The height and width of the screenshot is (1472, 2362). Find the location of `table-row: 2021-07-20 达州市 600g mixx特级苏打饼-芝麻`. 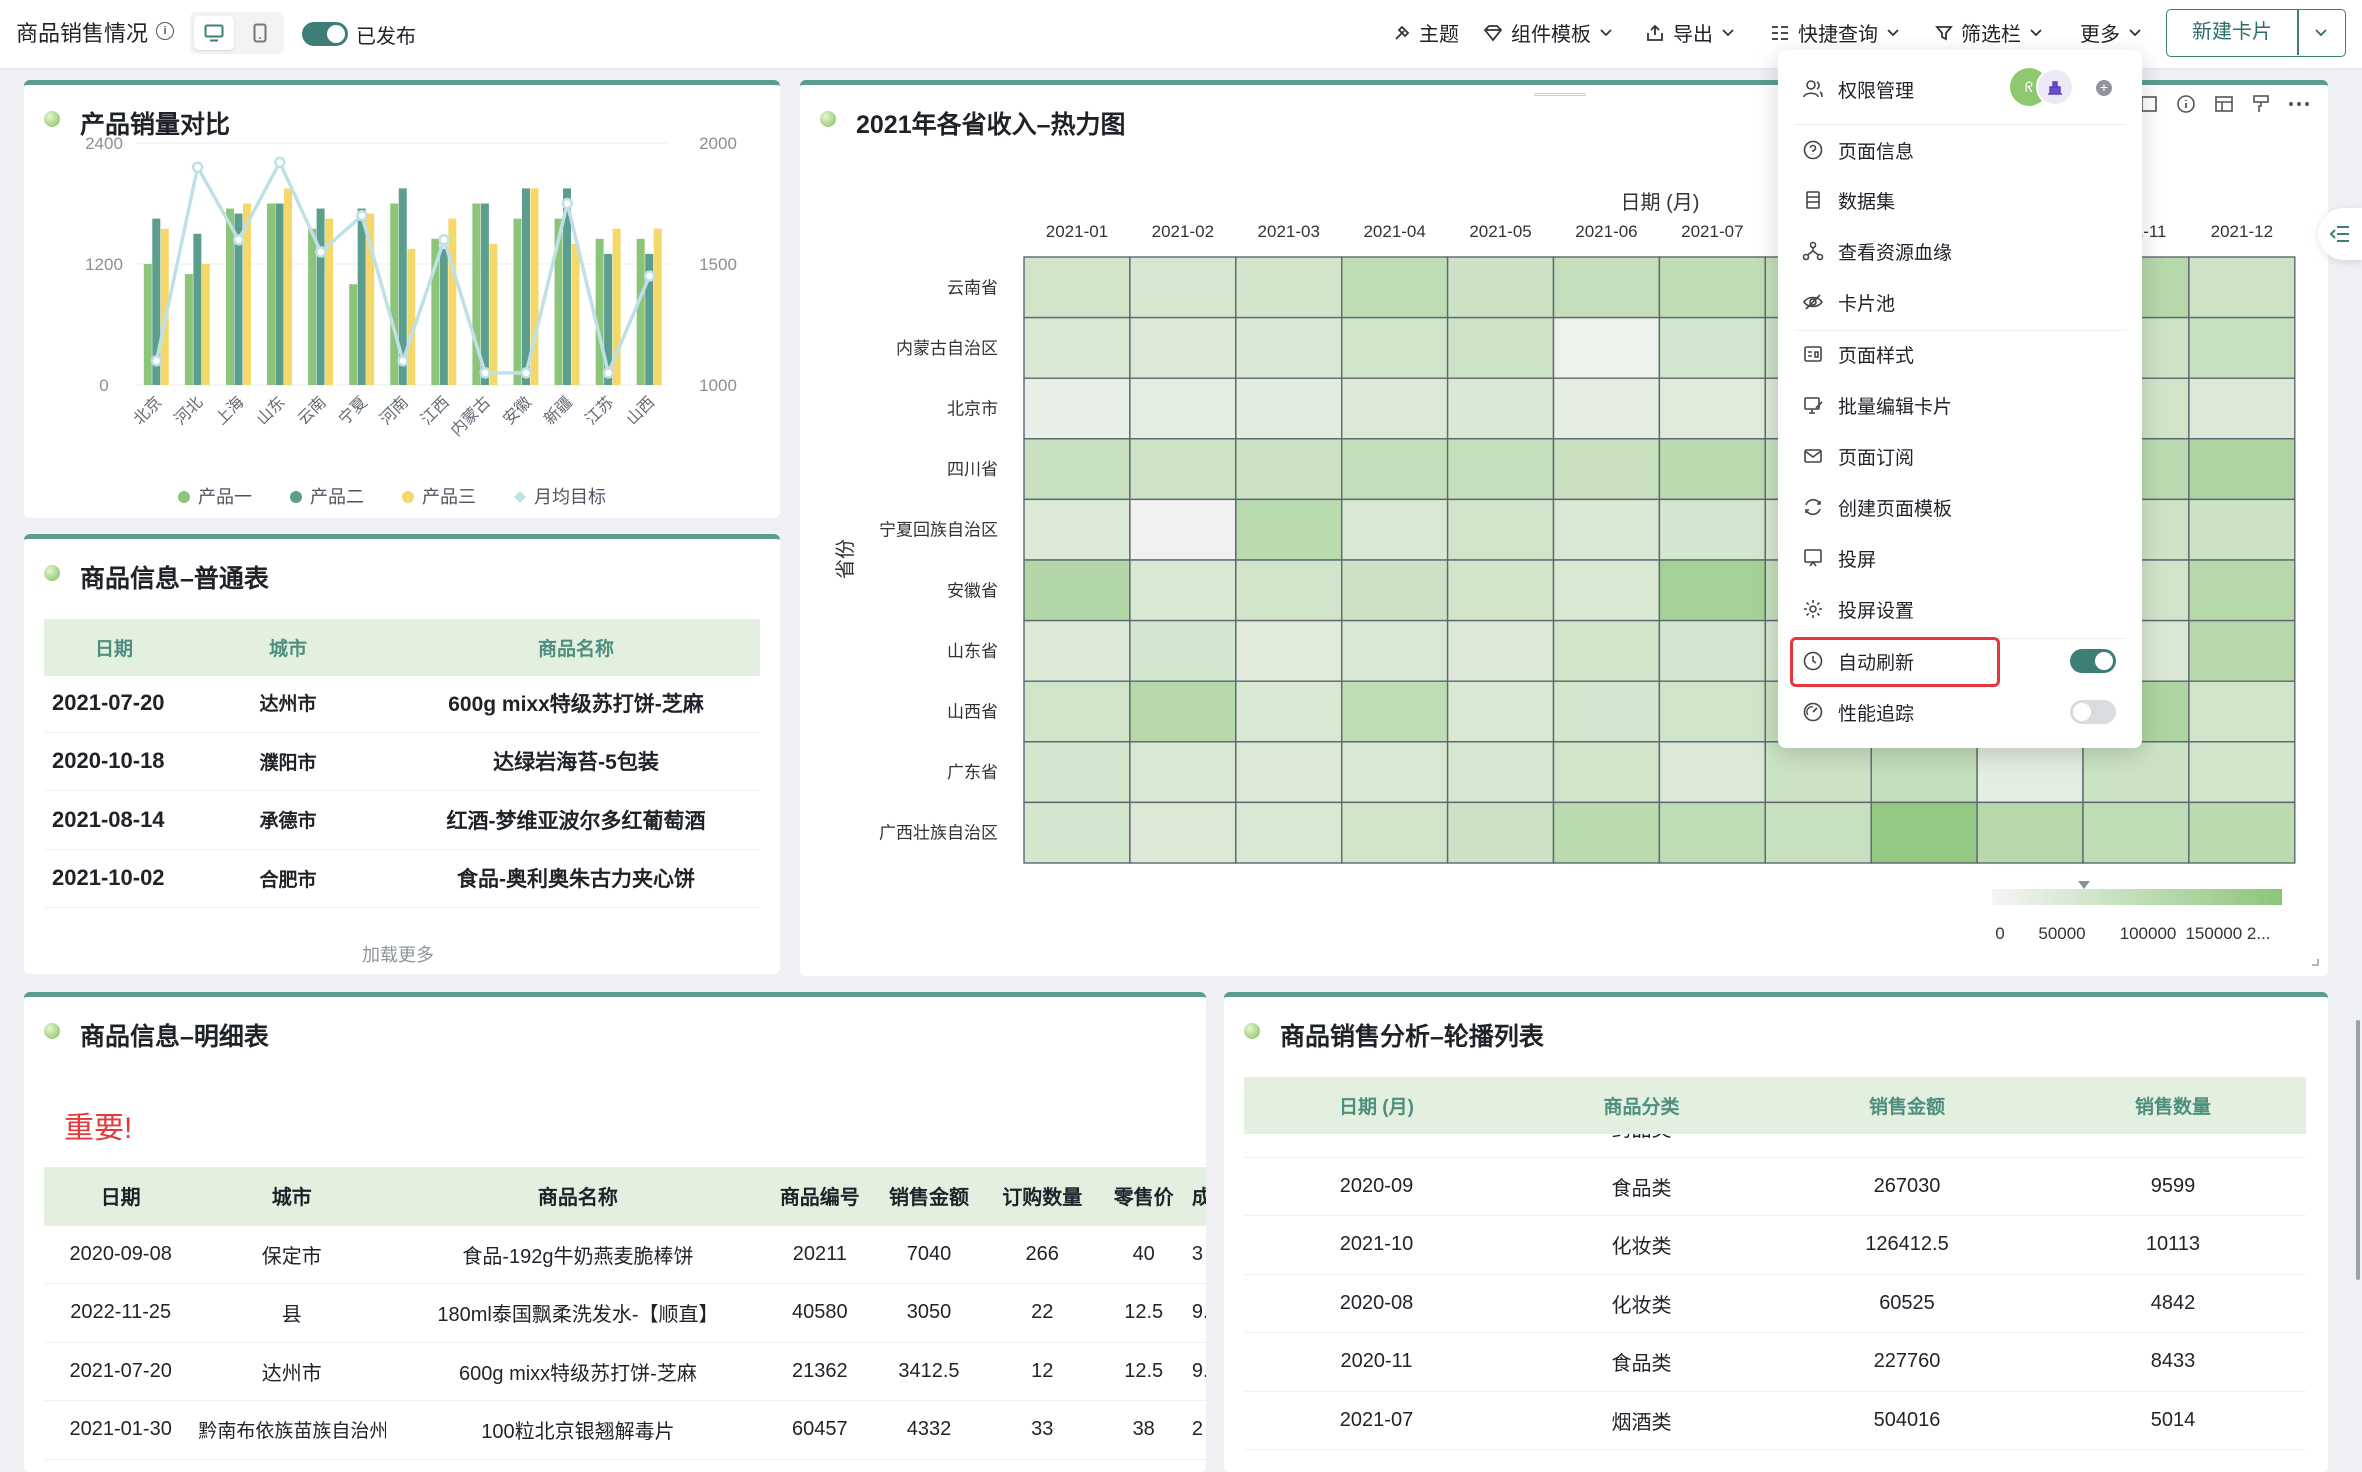

table-row: 2021-07-20 达州市 600g mixx特级苏打饼-芝麻 is located at coordinates (402, 703).